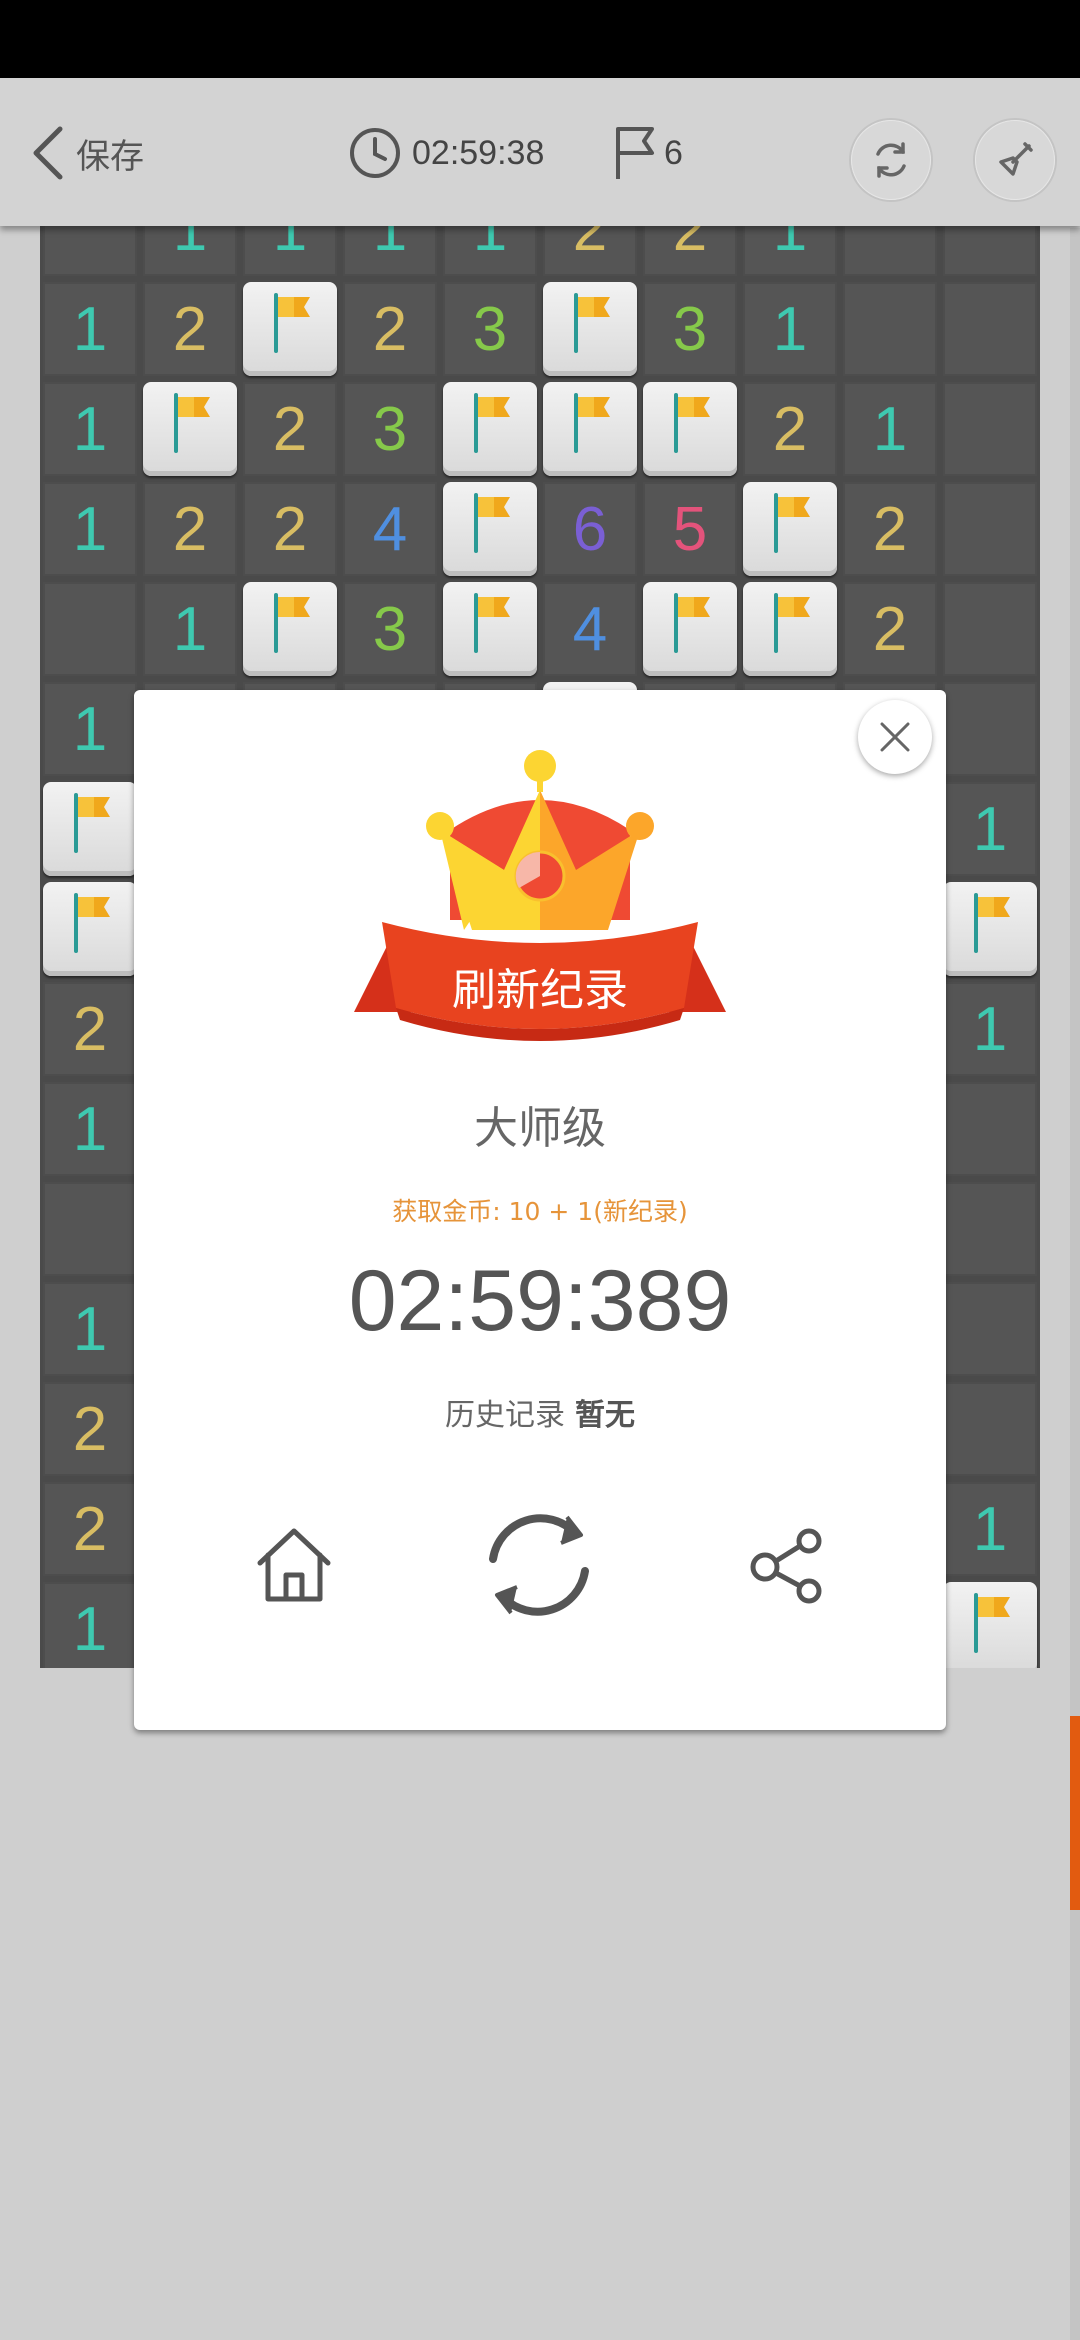 This screenshot has width=1080, height=2340. I want to click on scrollbar-thumb, so click(1075, 1813).